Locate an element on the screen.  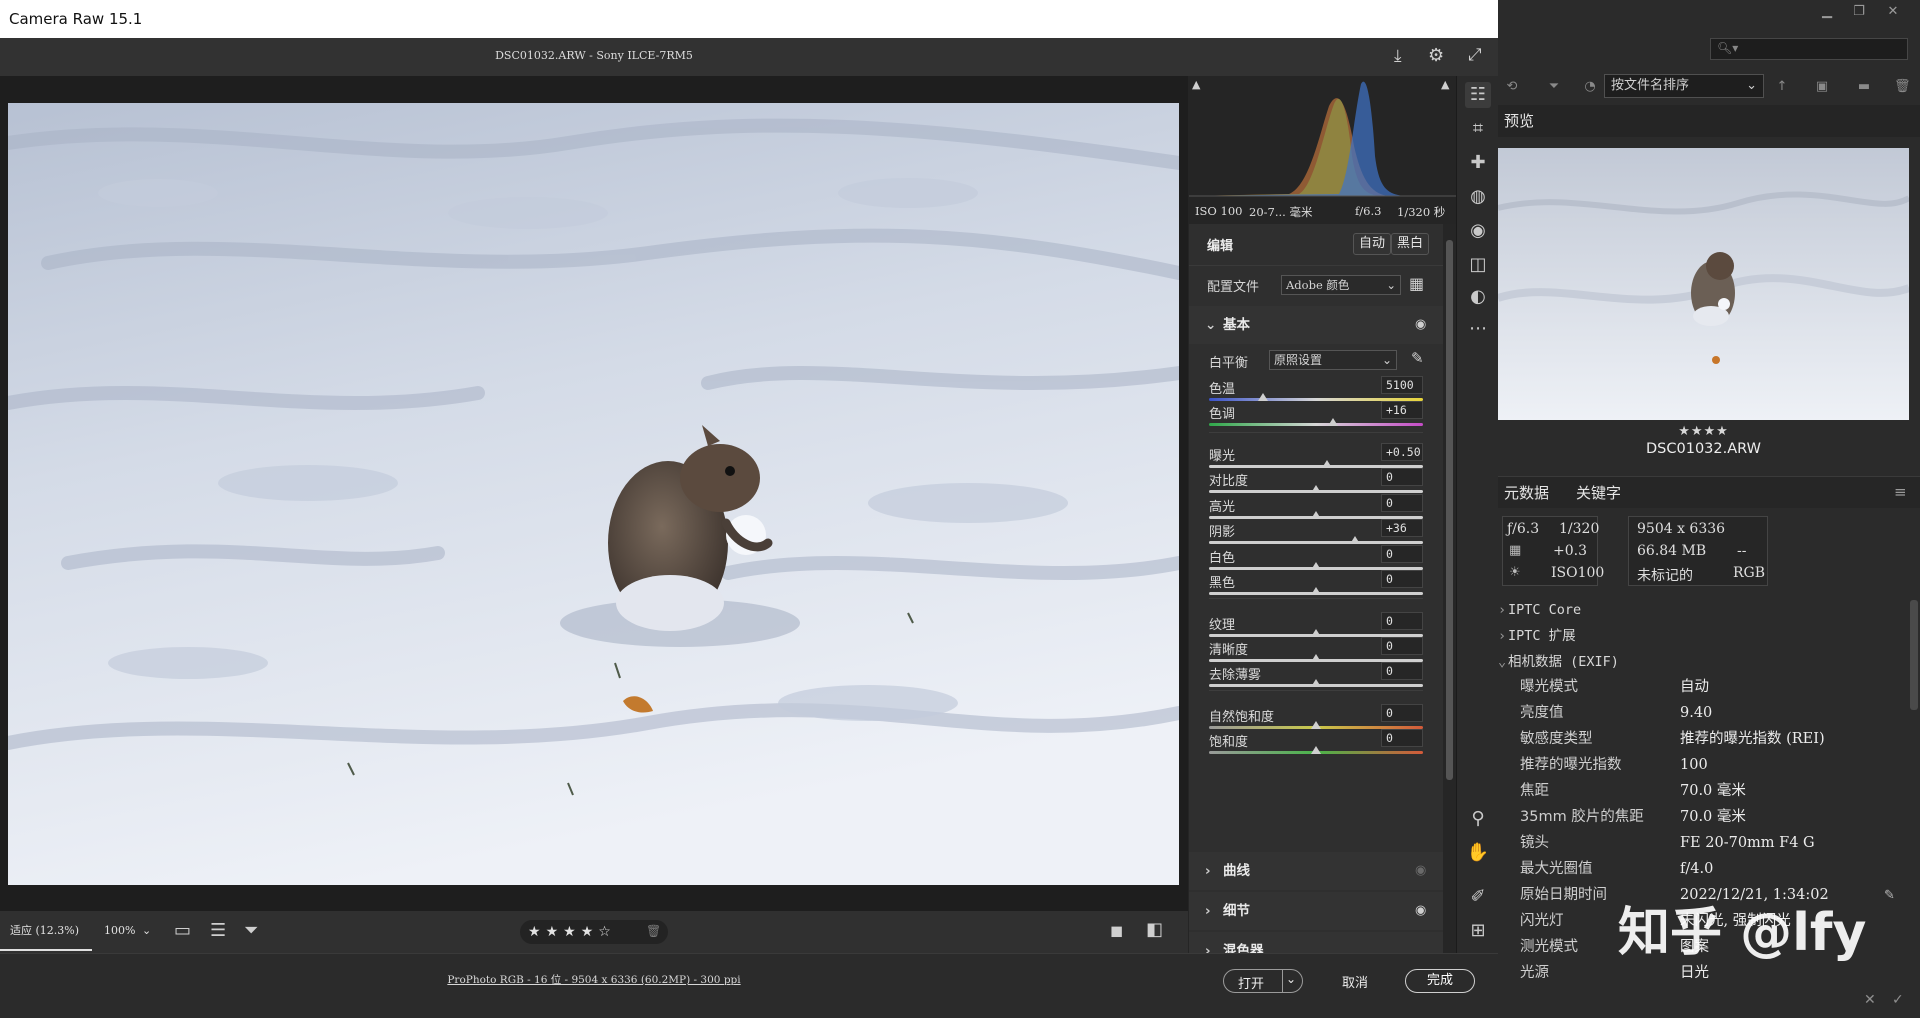
snapshots-icon: ◫ is located at coordinates (1478, 265).